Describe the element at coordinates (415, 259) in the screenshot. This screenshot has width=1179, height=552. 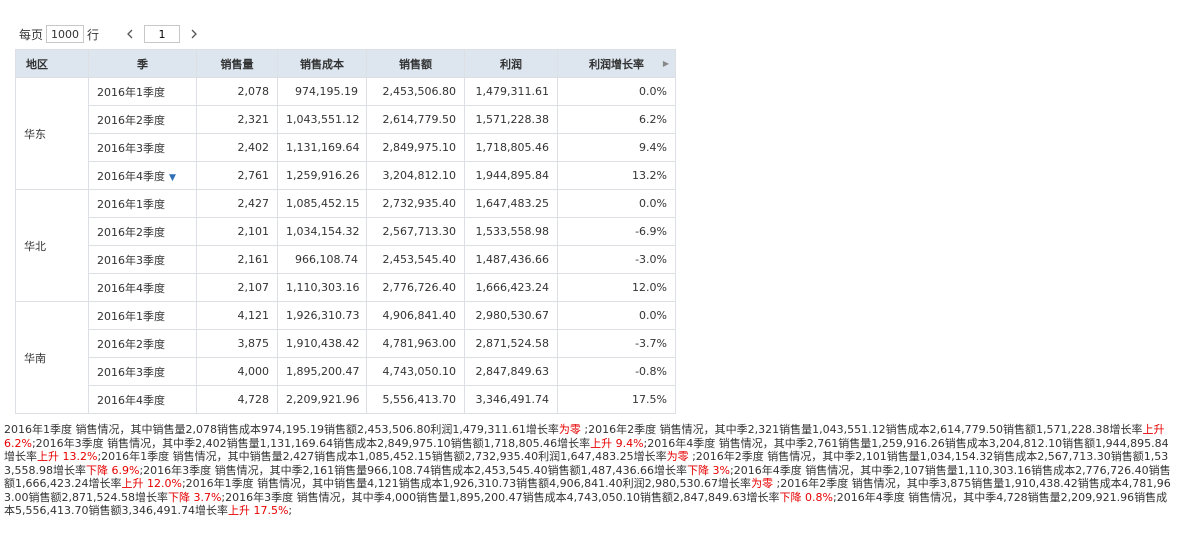
I see `sales-cell: 2,453,545.40` at that location.